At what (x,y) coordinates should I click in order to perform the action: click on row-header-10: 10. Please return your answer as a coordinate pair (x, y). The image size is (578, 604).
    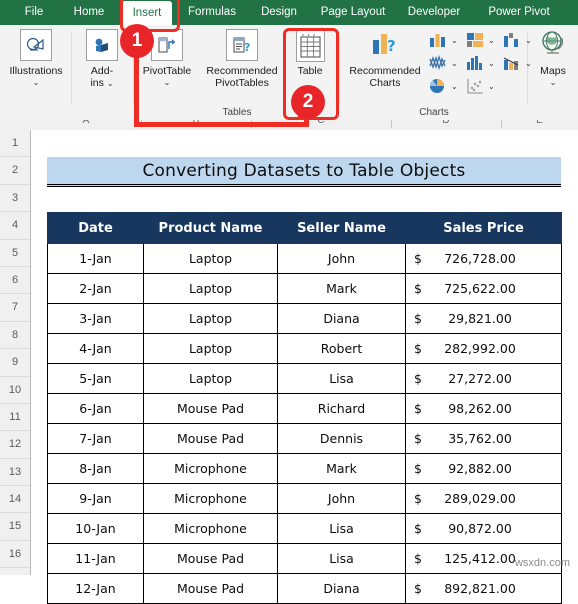
    Looking at the image, I should click on (15, 390).